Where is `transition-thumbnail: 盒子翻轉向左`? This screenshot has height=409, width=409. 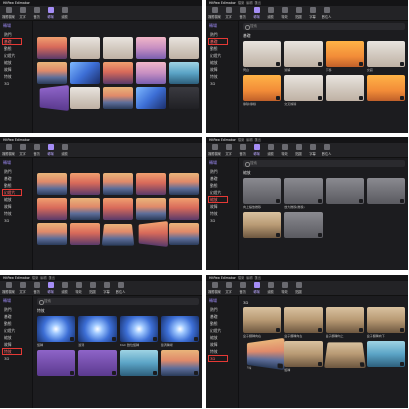
transition-thumbnail: 盒子翻轉向左 is located at coordinates (303, 322).